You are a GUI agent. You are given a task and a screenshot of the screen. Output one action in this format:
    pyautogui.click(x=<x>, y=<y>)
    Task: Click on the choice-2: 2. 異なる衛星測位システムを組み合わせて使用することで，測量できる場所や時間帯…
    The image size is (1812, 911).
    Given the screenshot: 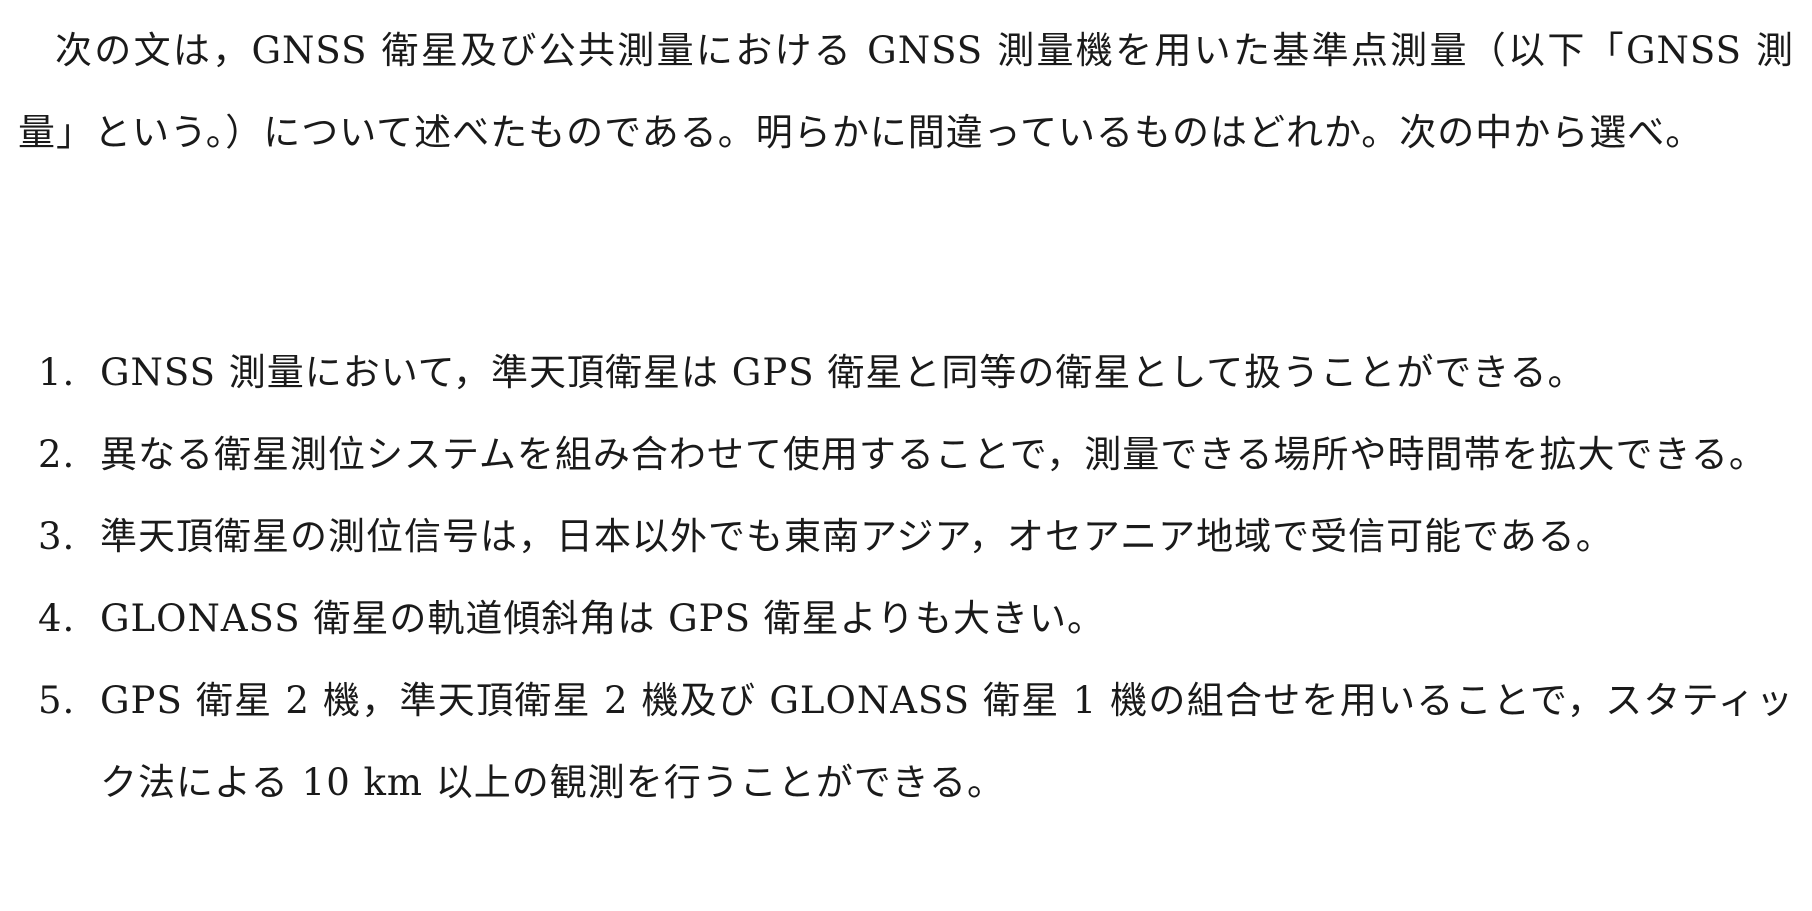 What is the action you would take?
    pyautogui.click(x=906, y=455)
    